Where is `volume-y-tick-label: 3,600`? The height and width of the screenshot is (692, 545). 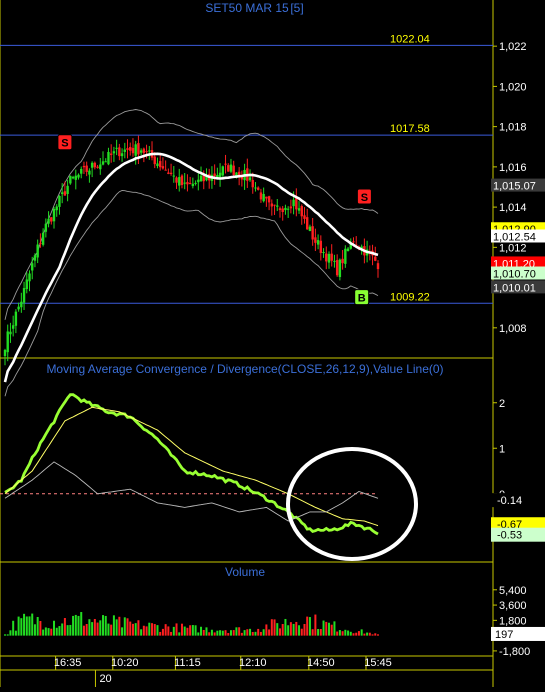
volume-y-tick-label: 3,600 is located at coordinates (513, 606).